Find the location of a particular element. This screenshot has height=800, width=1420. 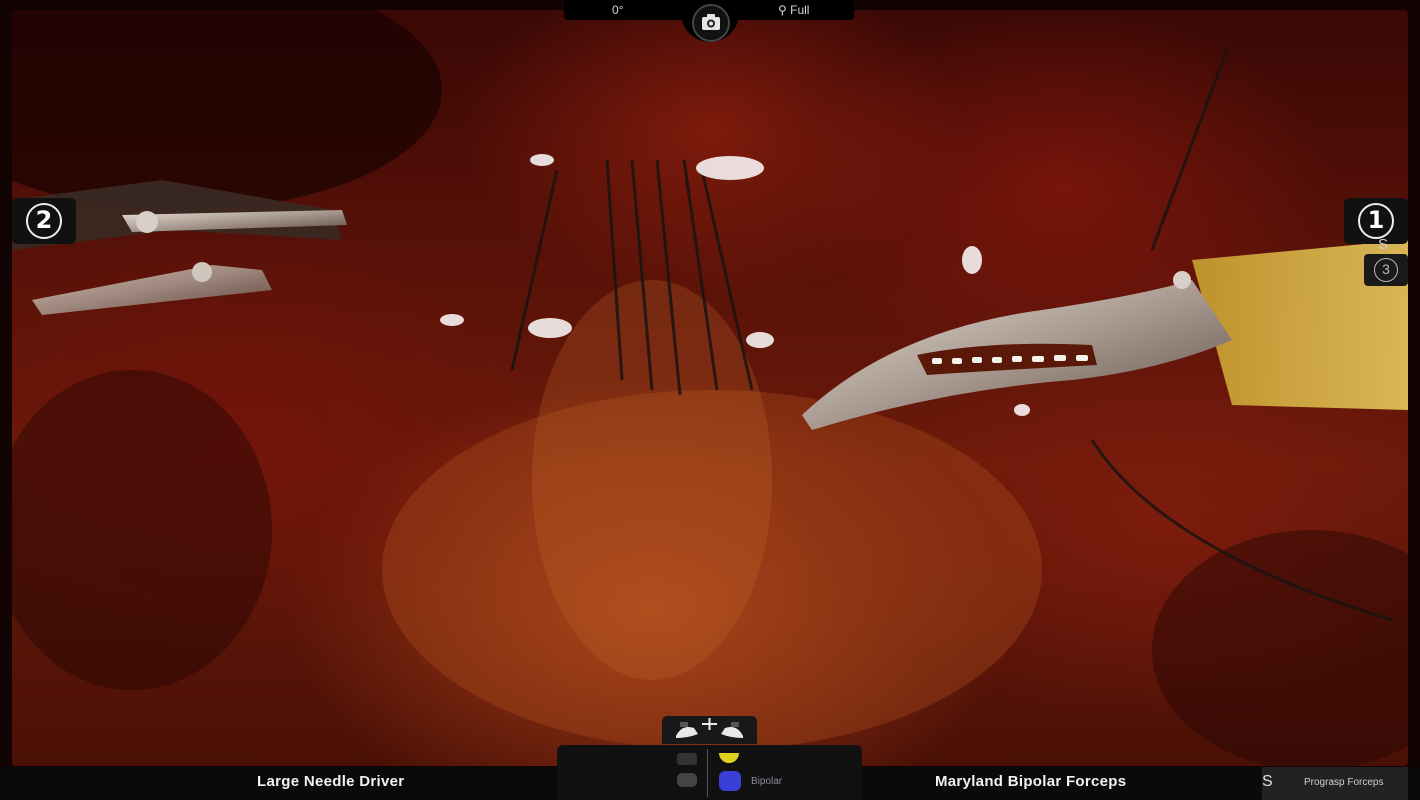

standby-tool-label: Prograsp Forceps is located at coordinates (1344, 782).